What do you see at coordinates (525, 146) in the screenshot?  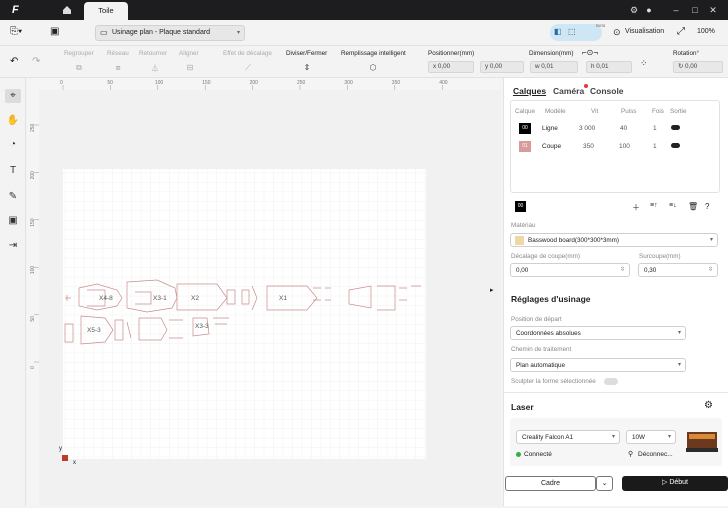 I see `layer-color-swatch: 01` at bounding box center [525, 146].